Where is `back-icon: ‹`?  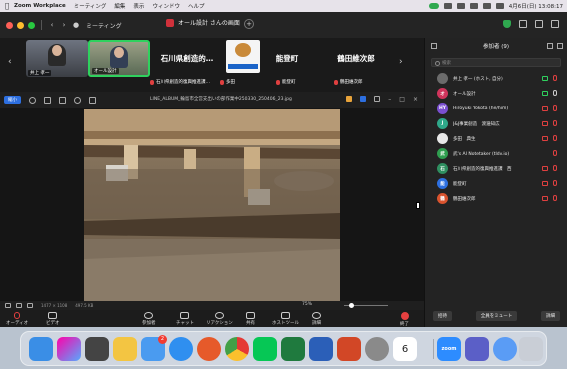 back-icon: ‹ is located at coordinates (52, 25).